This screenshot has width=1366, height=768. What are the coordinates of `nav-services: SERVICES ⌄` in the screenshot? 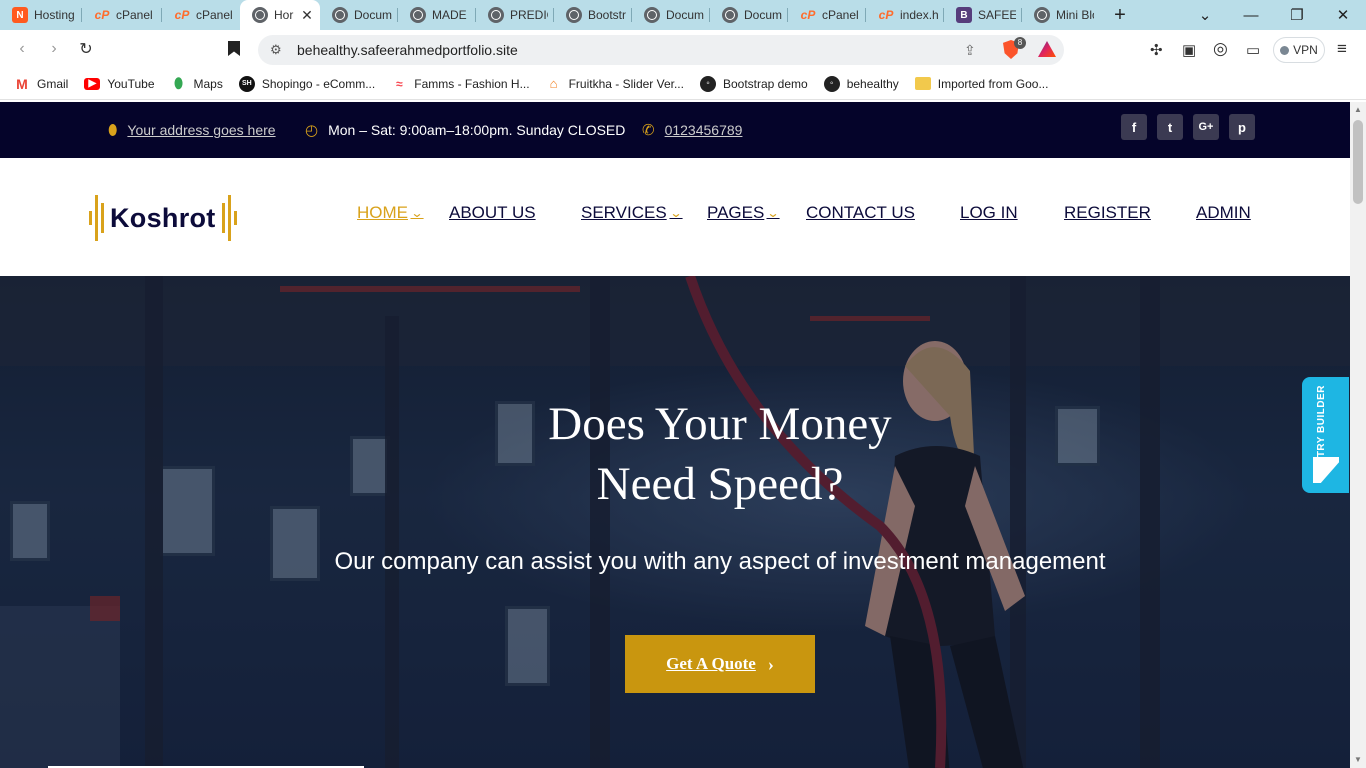 It's located at (632, 213).